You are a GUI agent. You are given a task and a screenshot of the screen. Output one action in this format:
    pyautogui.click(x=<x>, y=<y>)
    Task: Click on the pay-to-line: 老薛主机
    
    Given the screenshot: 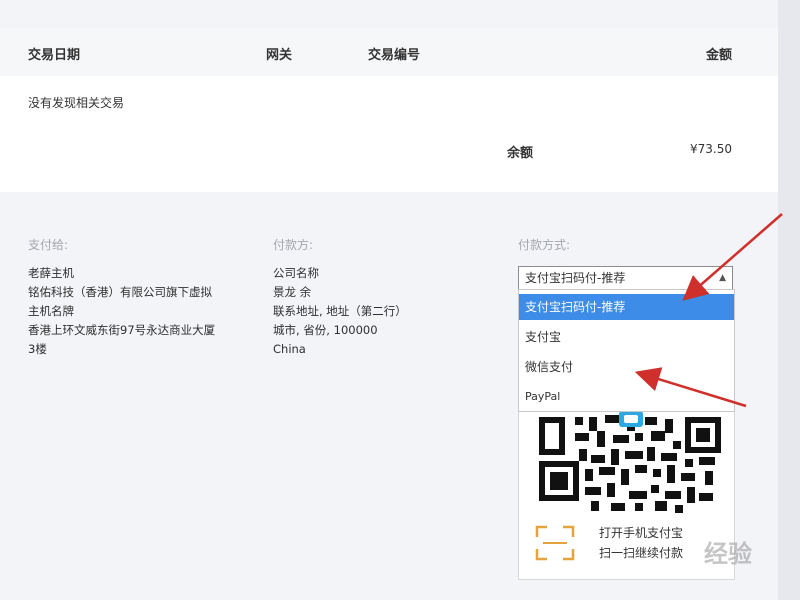 What is the action you would take?
    pyautogui.click(x=51, y=273)
    